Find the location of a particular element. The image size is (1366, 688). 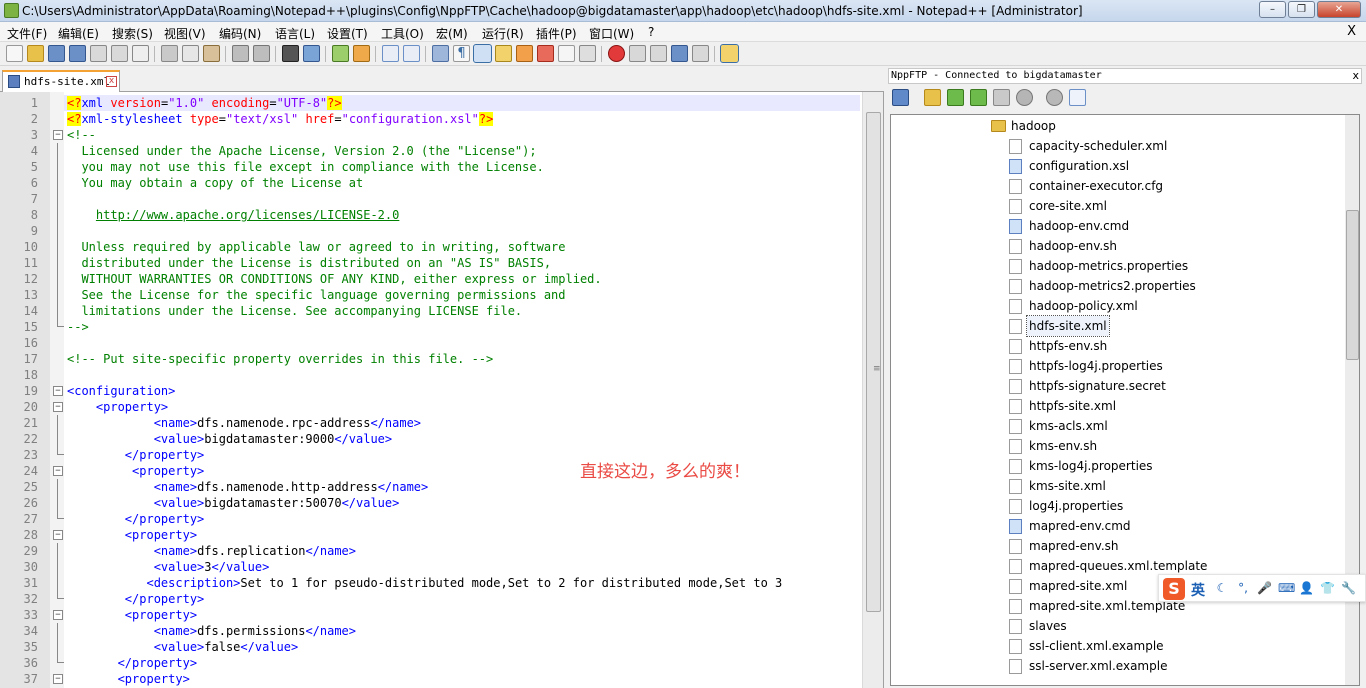

connect-icon is located at coordinates (900, 97).